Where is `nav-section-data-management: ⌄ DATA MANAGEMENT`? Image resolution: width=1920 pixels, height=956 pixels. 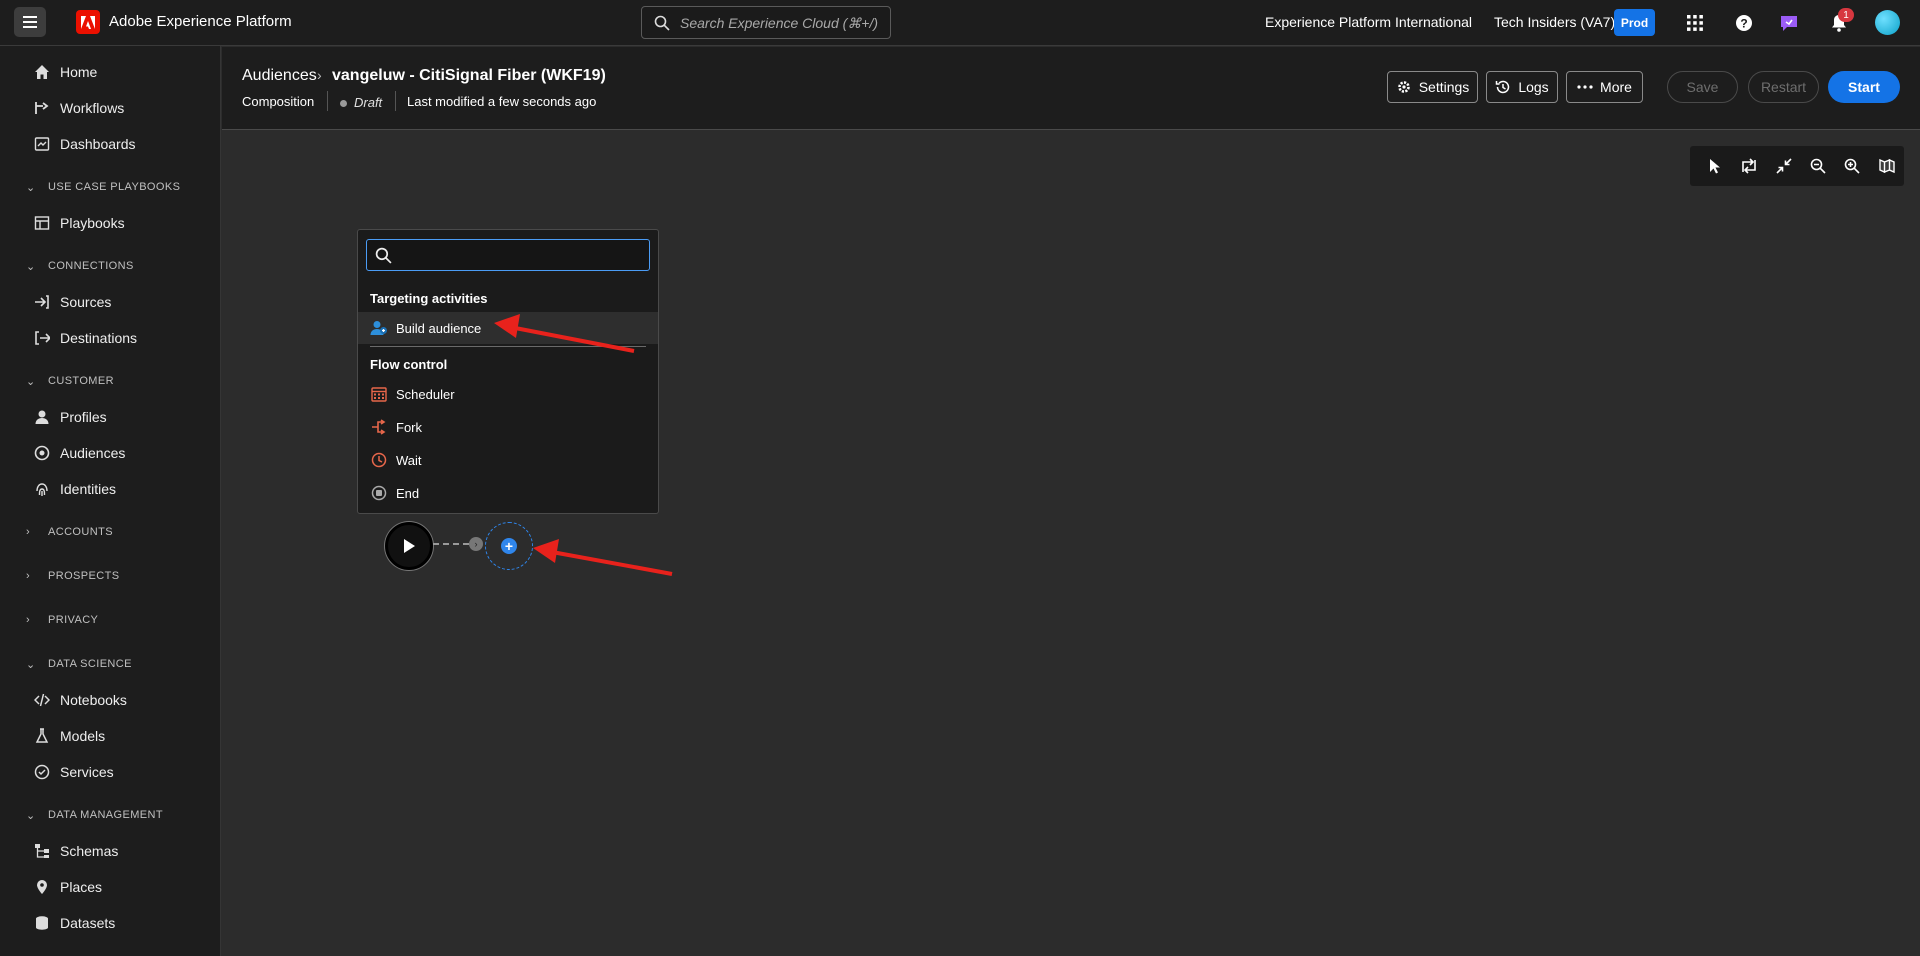 nav-section-data-management: ⌄ DATA MANAGEMENT is located at coordinates (94, 815).